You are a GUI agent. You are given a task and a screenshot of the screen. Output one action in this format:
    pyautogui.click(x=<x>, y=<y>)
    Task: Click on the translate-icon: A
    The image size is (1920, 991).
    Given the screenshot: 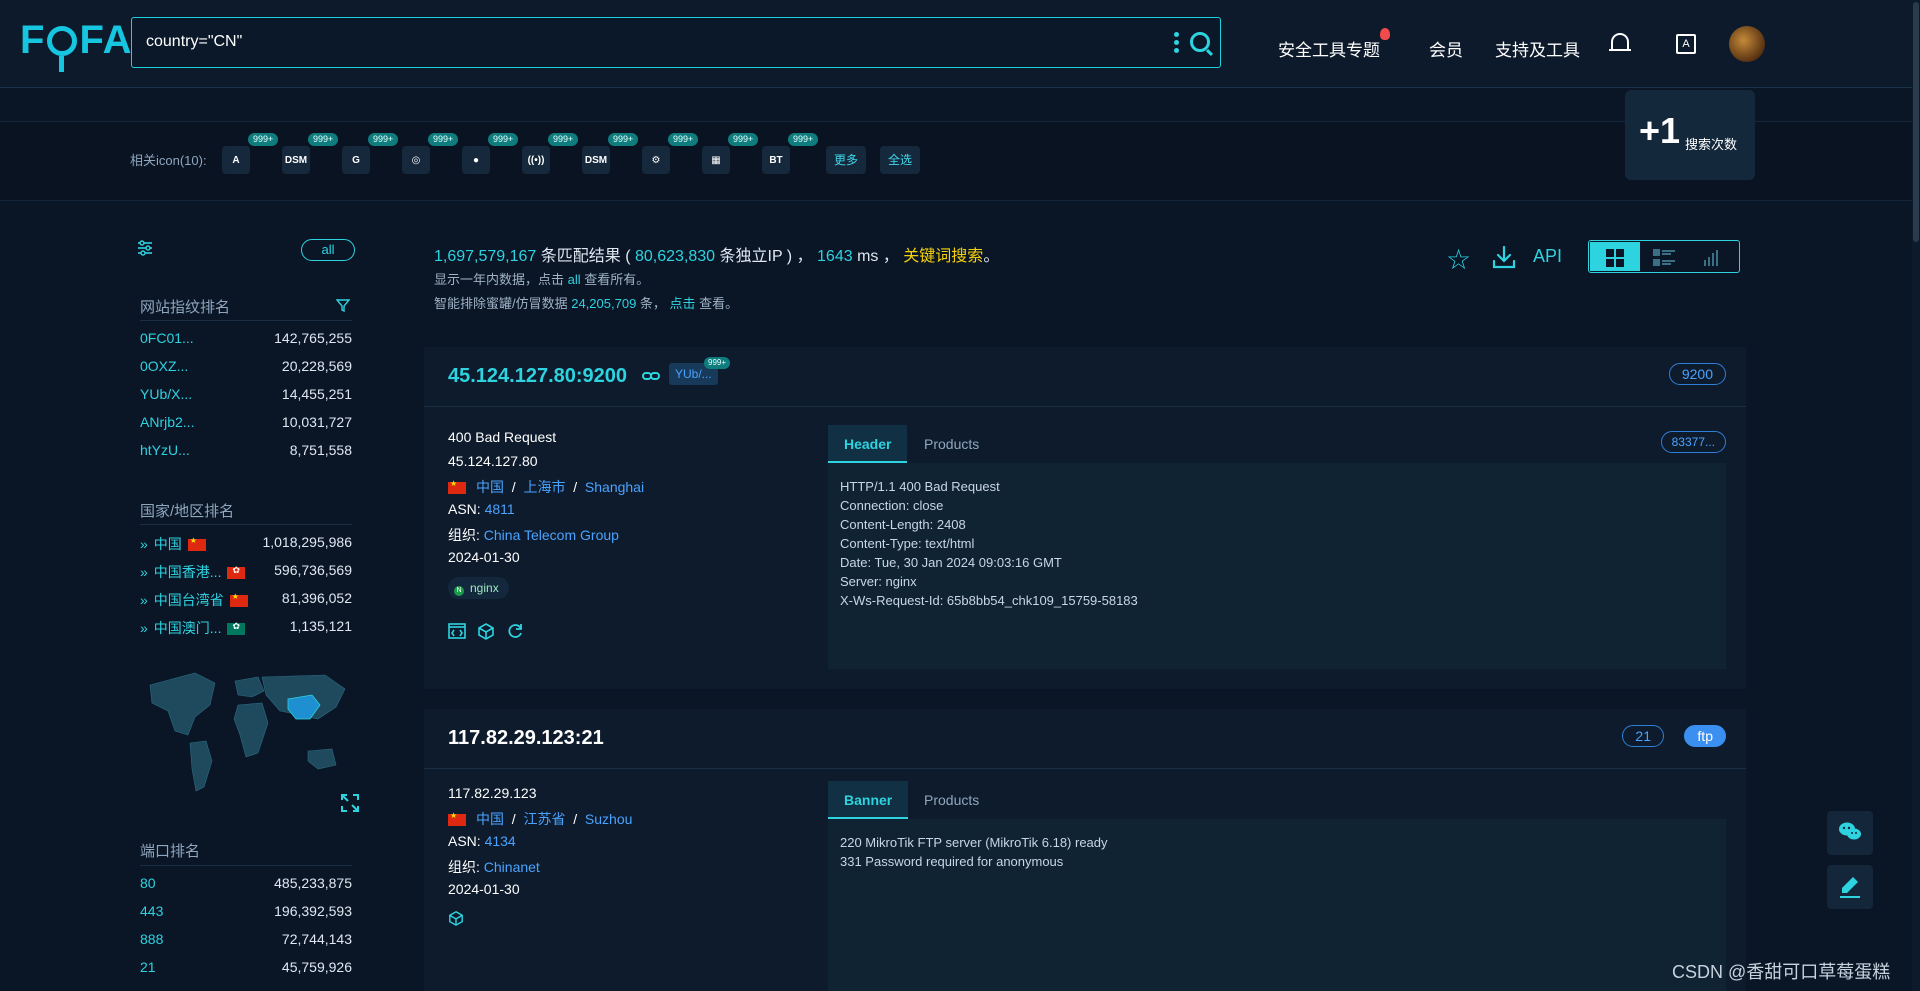 What is the action you would take?
    pyautogui.click(x=1686, y=44)
    